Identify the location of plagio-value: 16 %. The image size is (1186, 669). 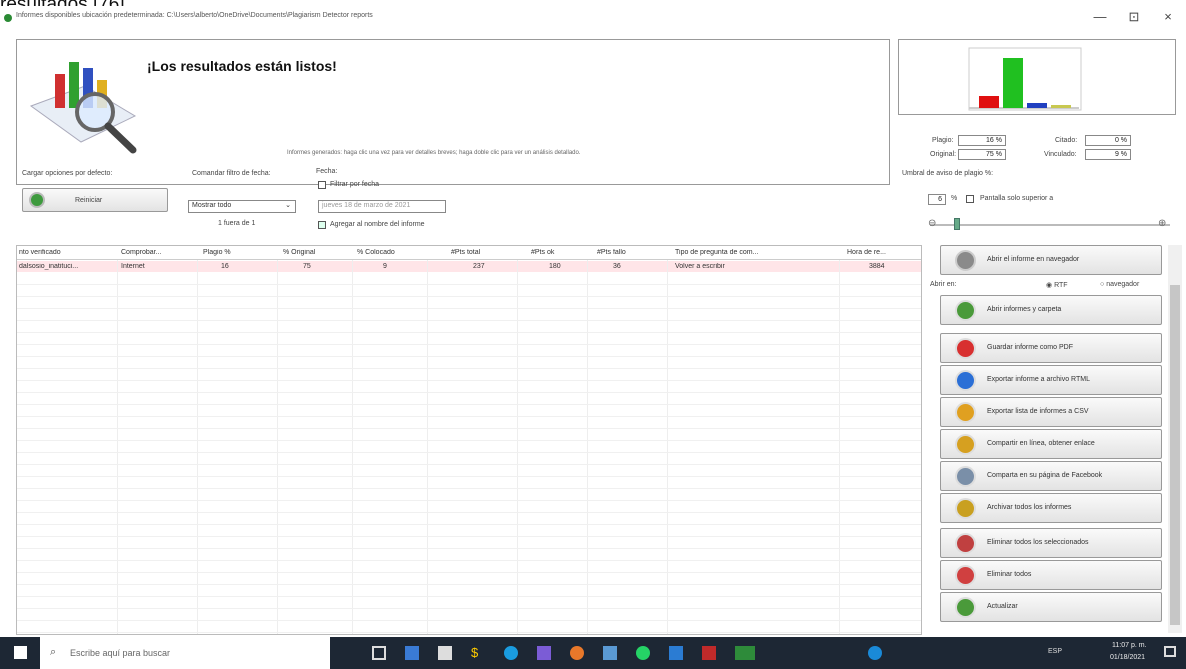
(982, 140).